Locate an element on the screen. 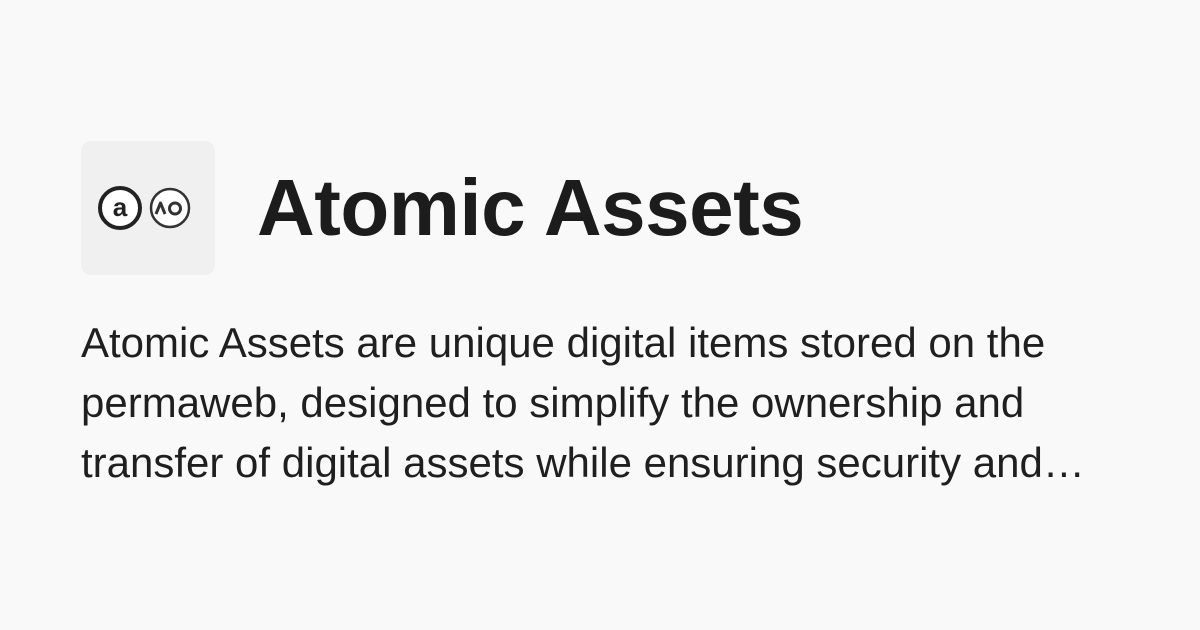  page-title: Atomic Assets is located at coordinates (530, 207).